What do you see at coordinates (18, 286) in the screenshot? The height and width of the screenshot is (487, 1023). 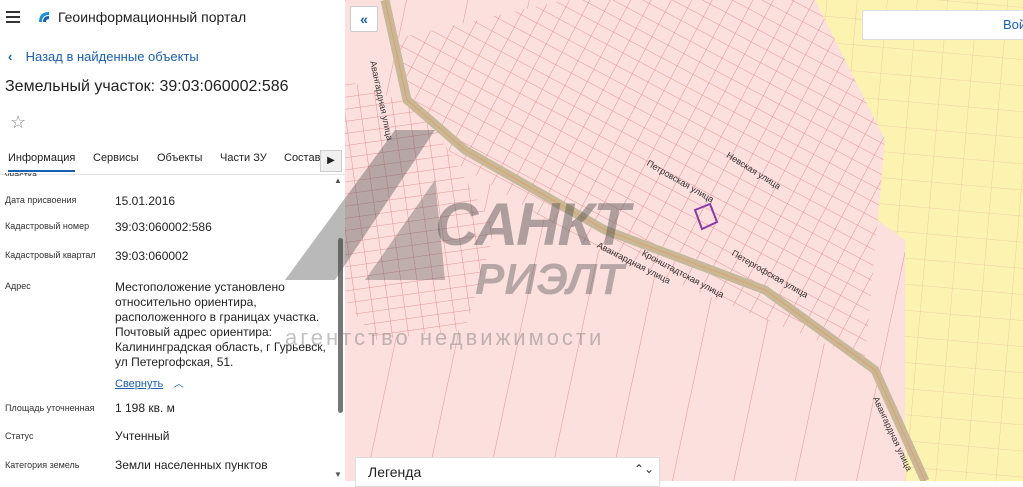 I see `field-label: Адрес` at bounding box center [18, 286].